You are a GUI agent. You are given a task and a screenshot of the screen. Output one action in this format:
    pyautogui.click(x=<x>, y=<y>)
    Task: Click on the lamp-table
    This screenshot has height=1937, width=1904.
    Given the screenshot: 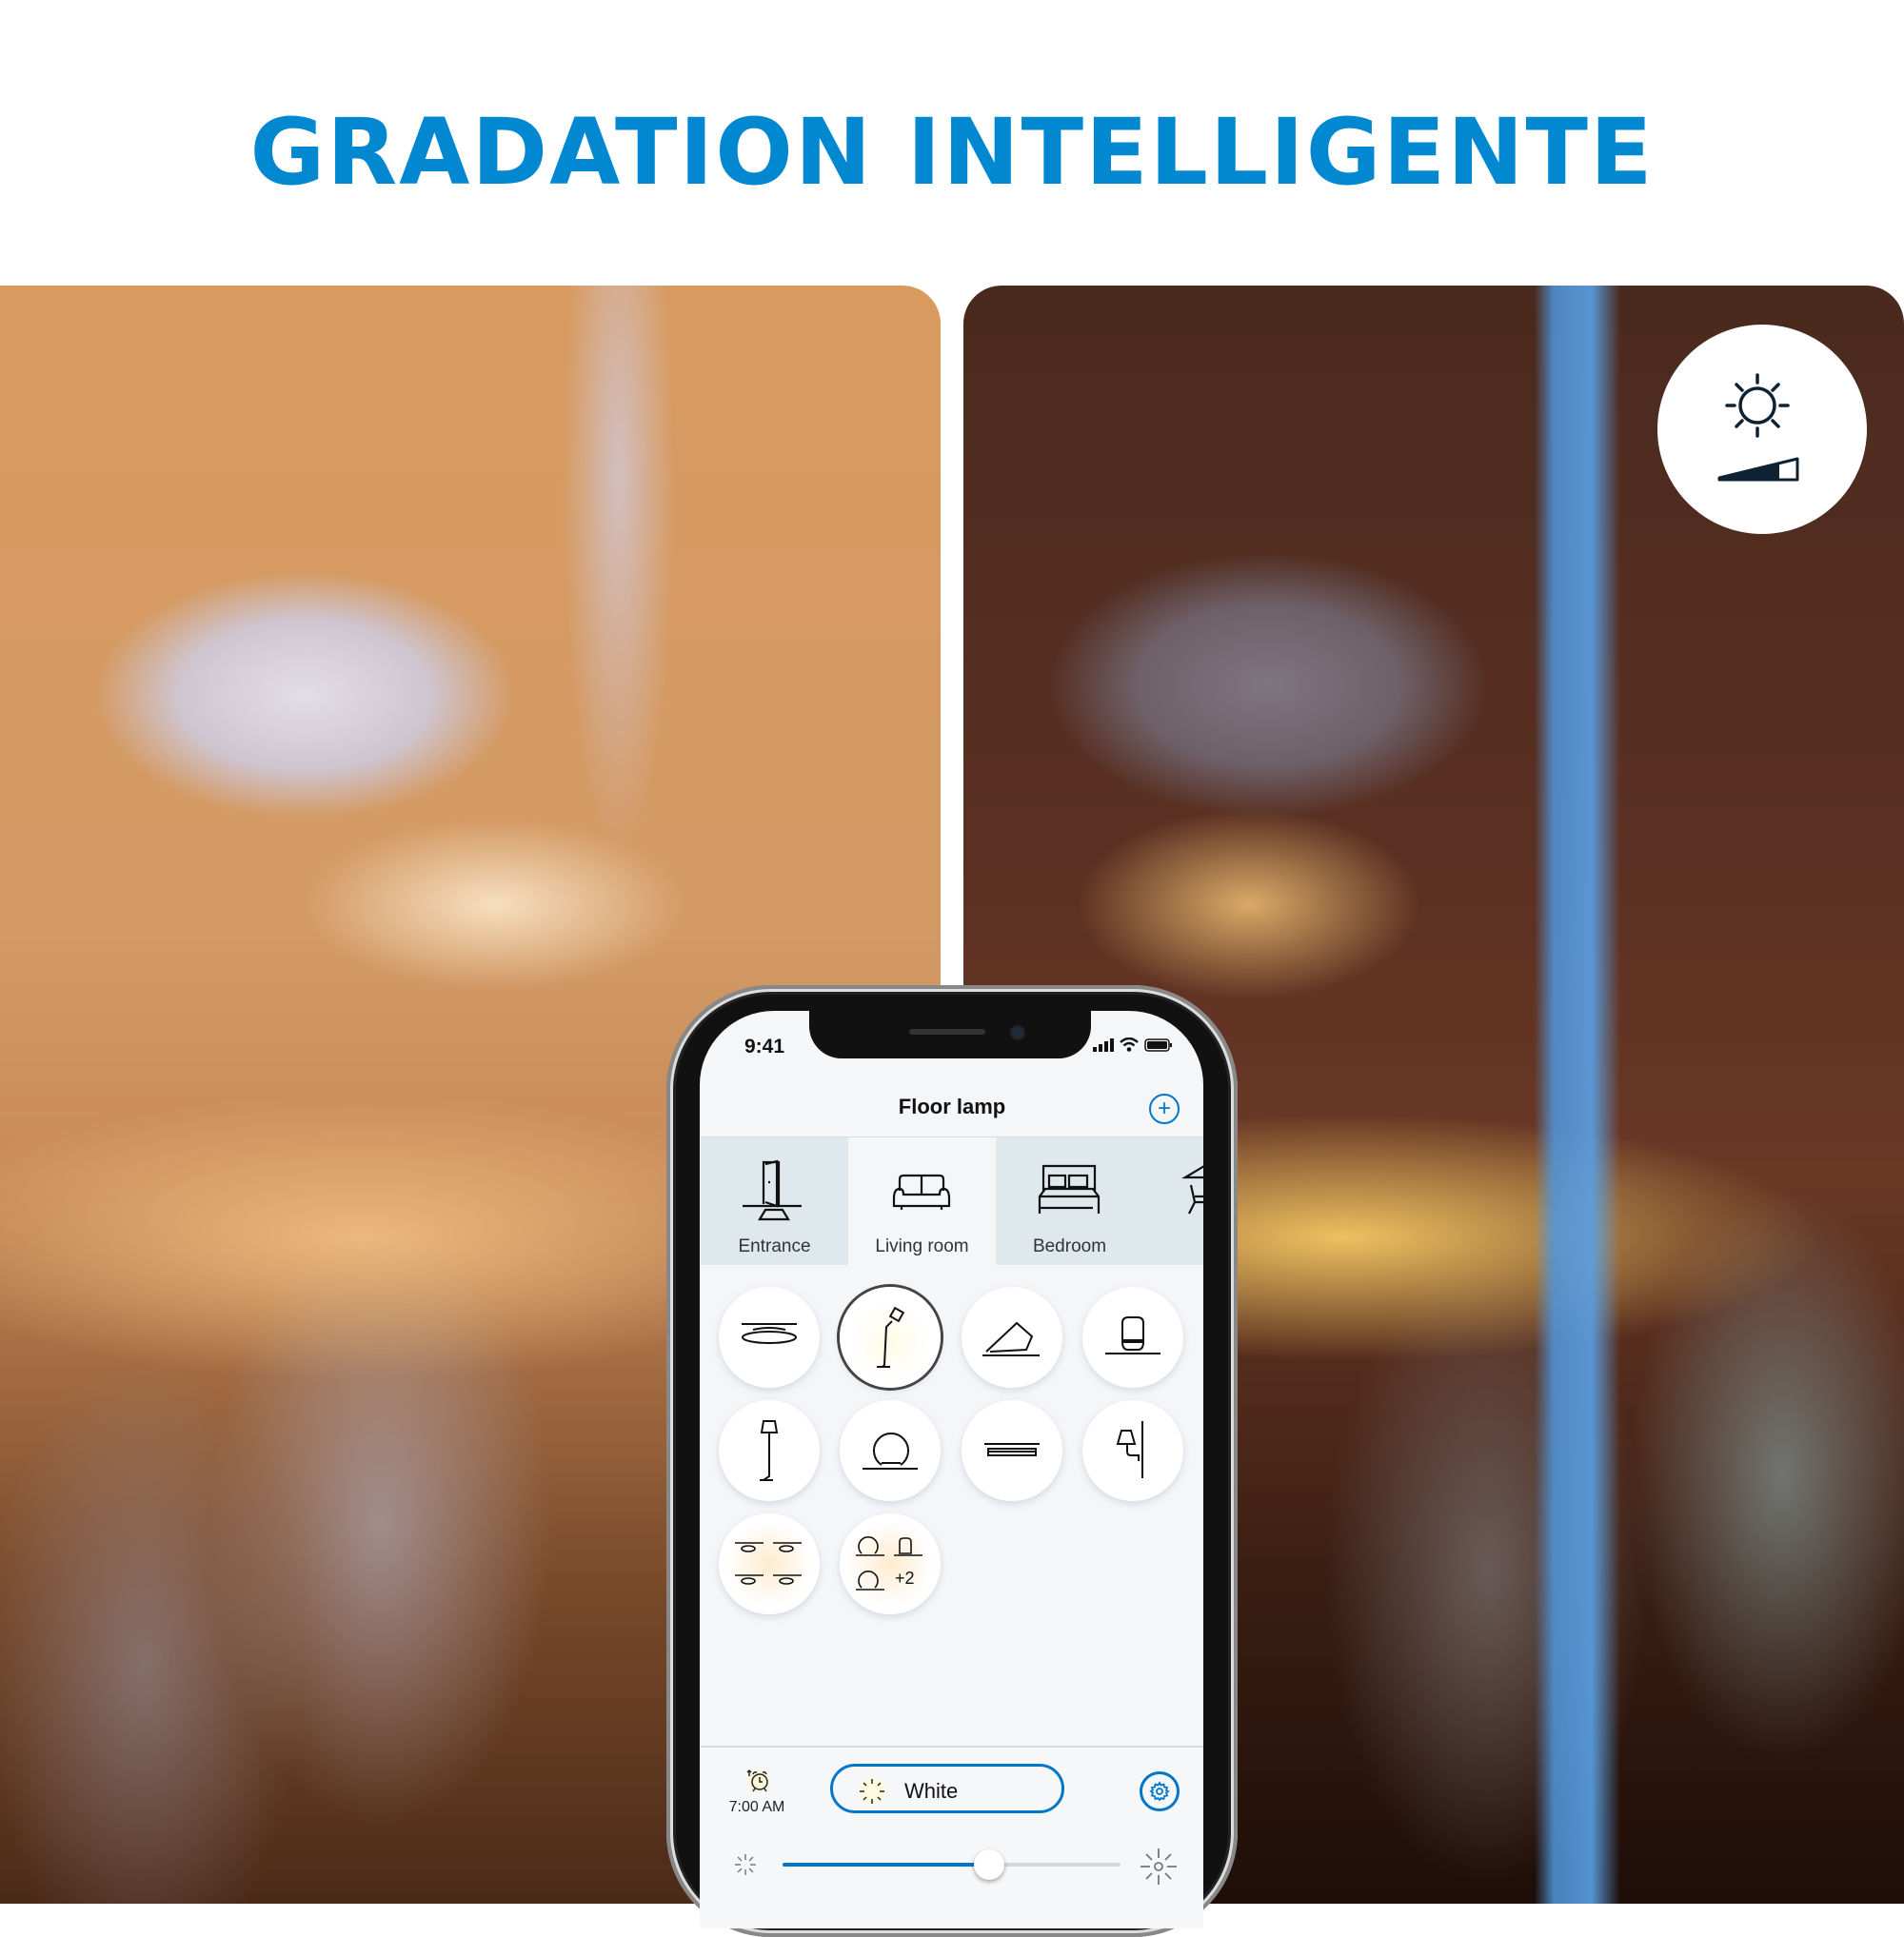 What is the action you would take?
    pyautogui.click(x=1132, y=1337)
    